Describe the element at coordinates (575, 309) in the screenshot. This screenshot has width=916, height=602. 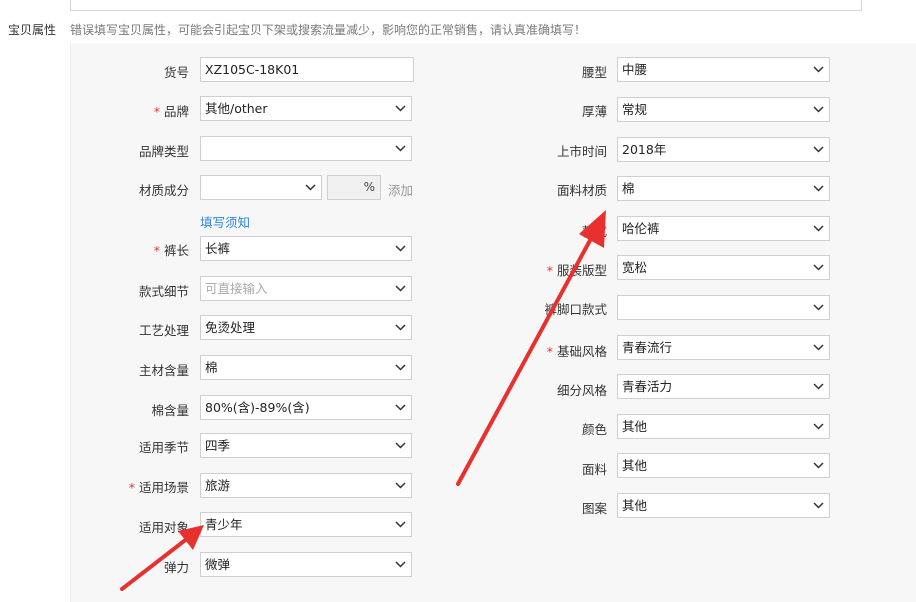
I see `label-hem-style: 裤脚口款式` at that location.